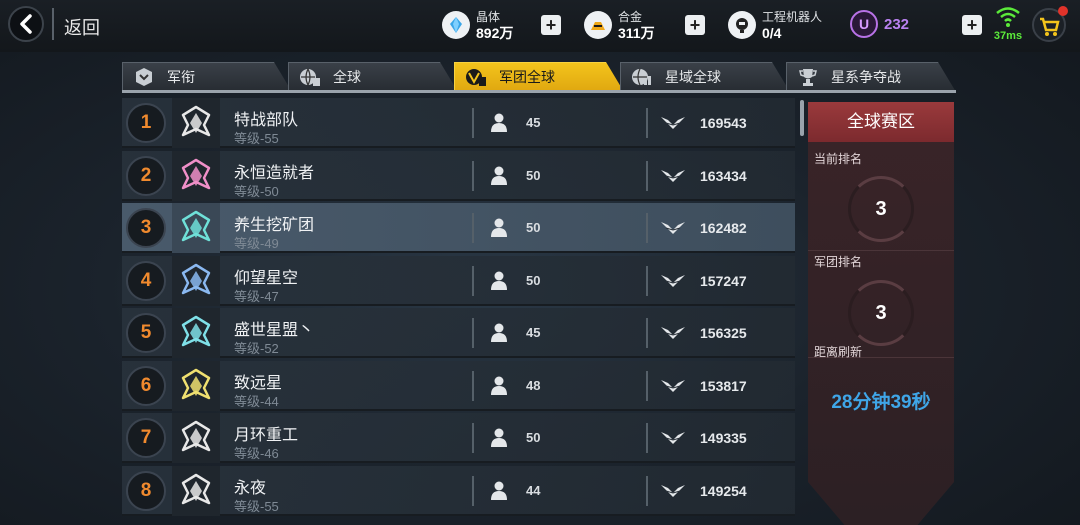 The image size is (1080, 525). Describe the element at coordinates (1063, 11) in the screenshot. I see `notification-dot` at that location.